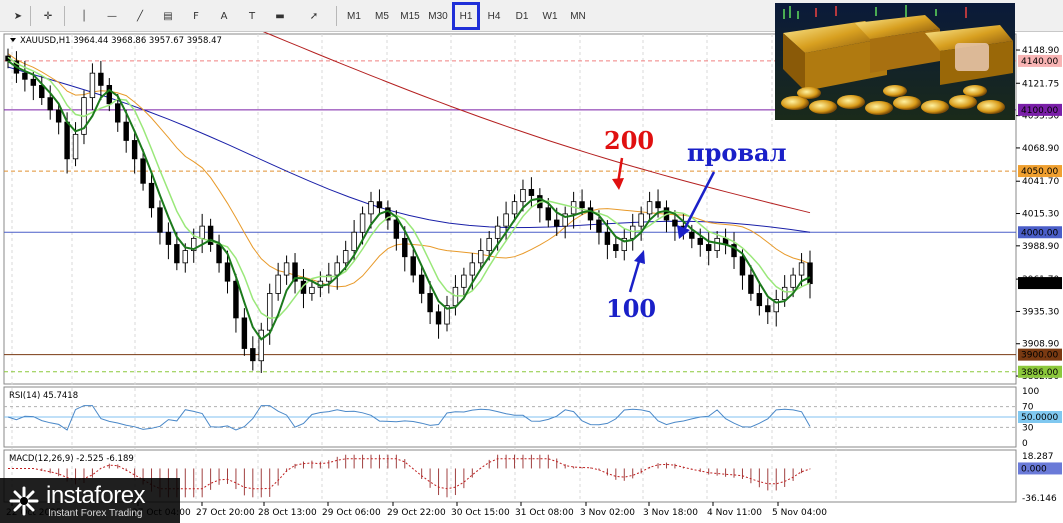  Describe the element at coordinates (112, 16) in the screenshot. I see `horizontal-line-icon: —` at that location.